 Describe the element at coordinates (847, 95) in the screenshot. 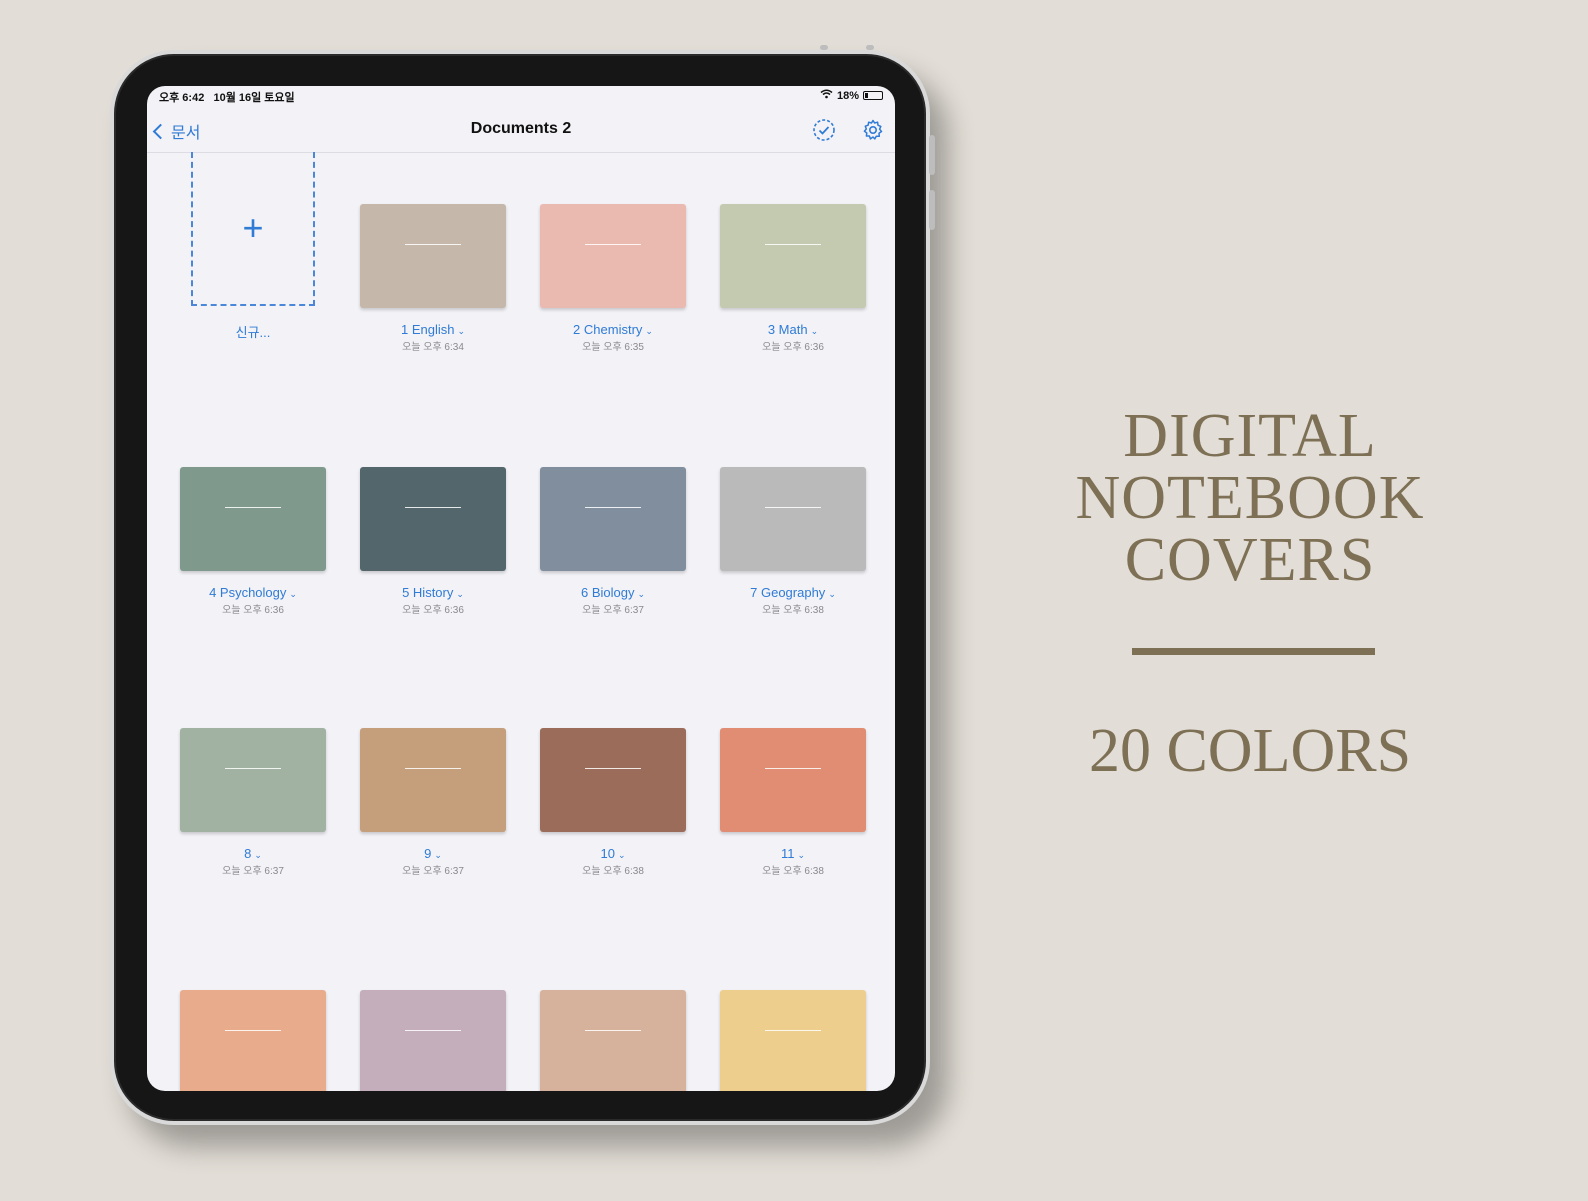

I see `battery-percent: 18%` at that location.